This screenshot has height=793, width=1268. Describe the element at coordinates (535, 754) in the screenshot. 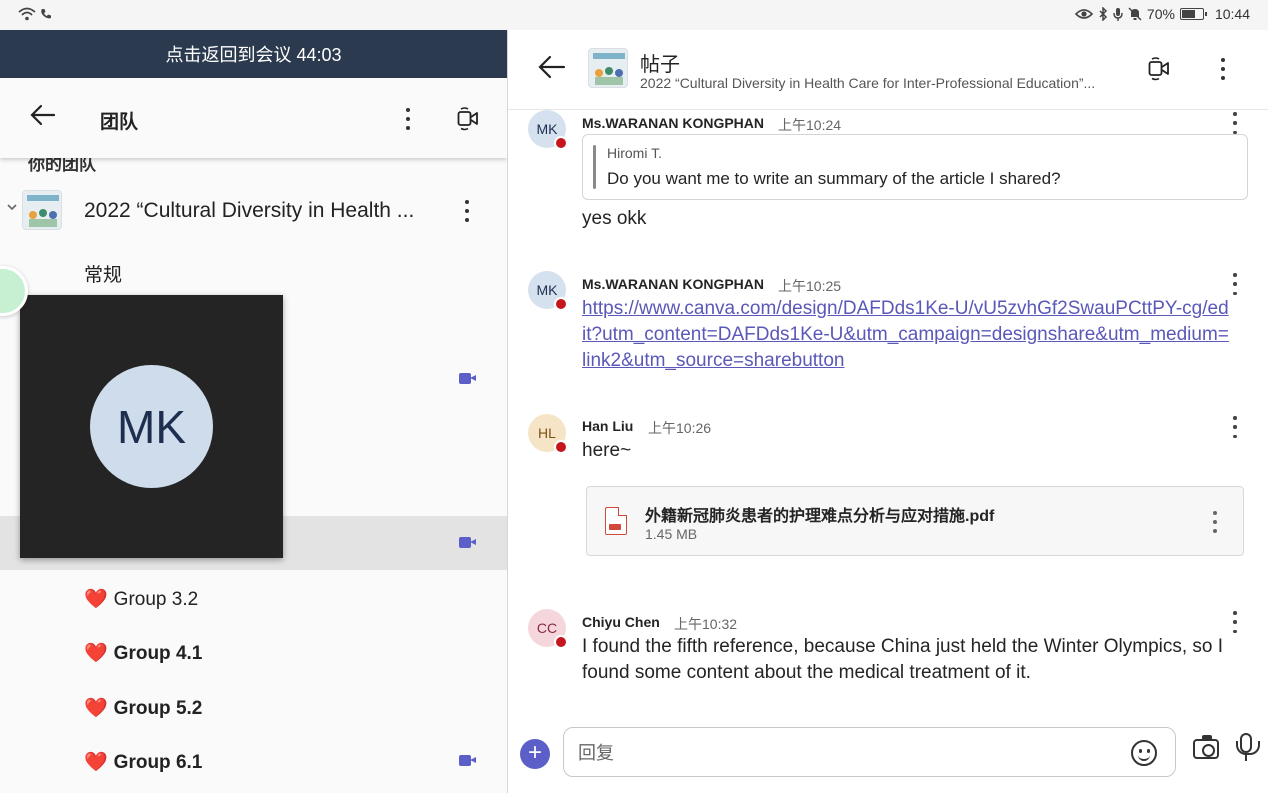

I see `add-icon: +` at that location.